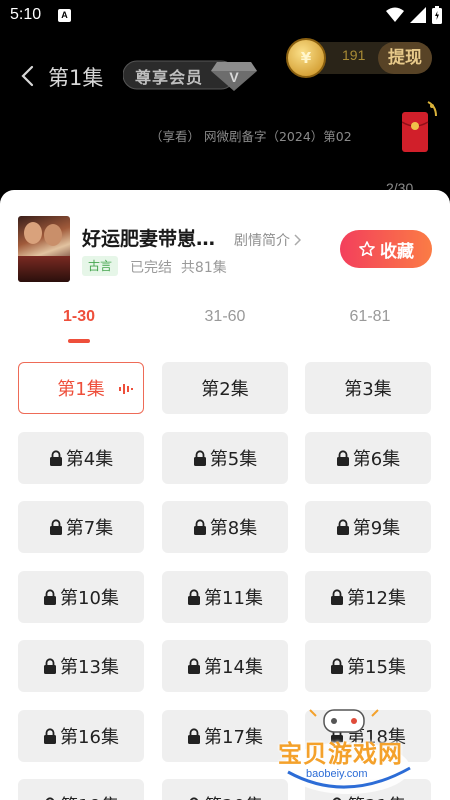 Image resolution: width=450 pixels, height=800 pixels. I want to click on episode-item: 第13集, so click(81, 666).